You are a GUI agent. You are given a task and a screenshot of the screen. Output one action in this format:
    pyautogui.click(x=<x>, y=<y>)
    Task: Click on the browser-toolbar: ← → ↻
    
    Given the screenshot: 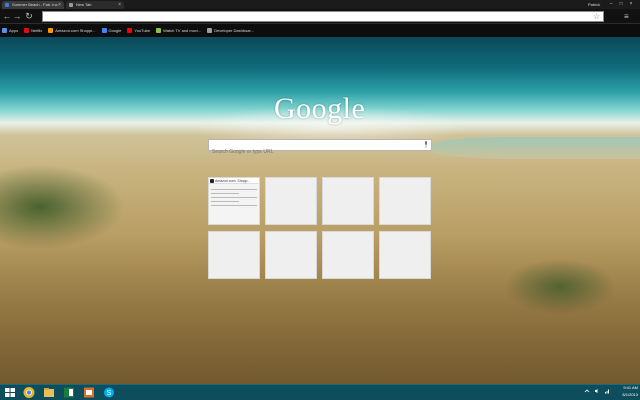 What is the action you would take?
    pyautogui.click(x=320, y=19)
    